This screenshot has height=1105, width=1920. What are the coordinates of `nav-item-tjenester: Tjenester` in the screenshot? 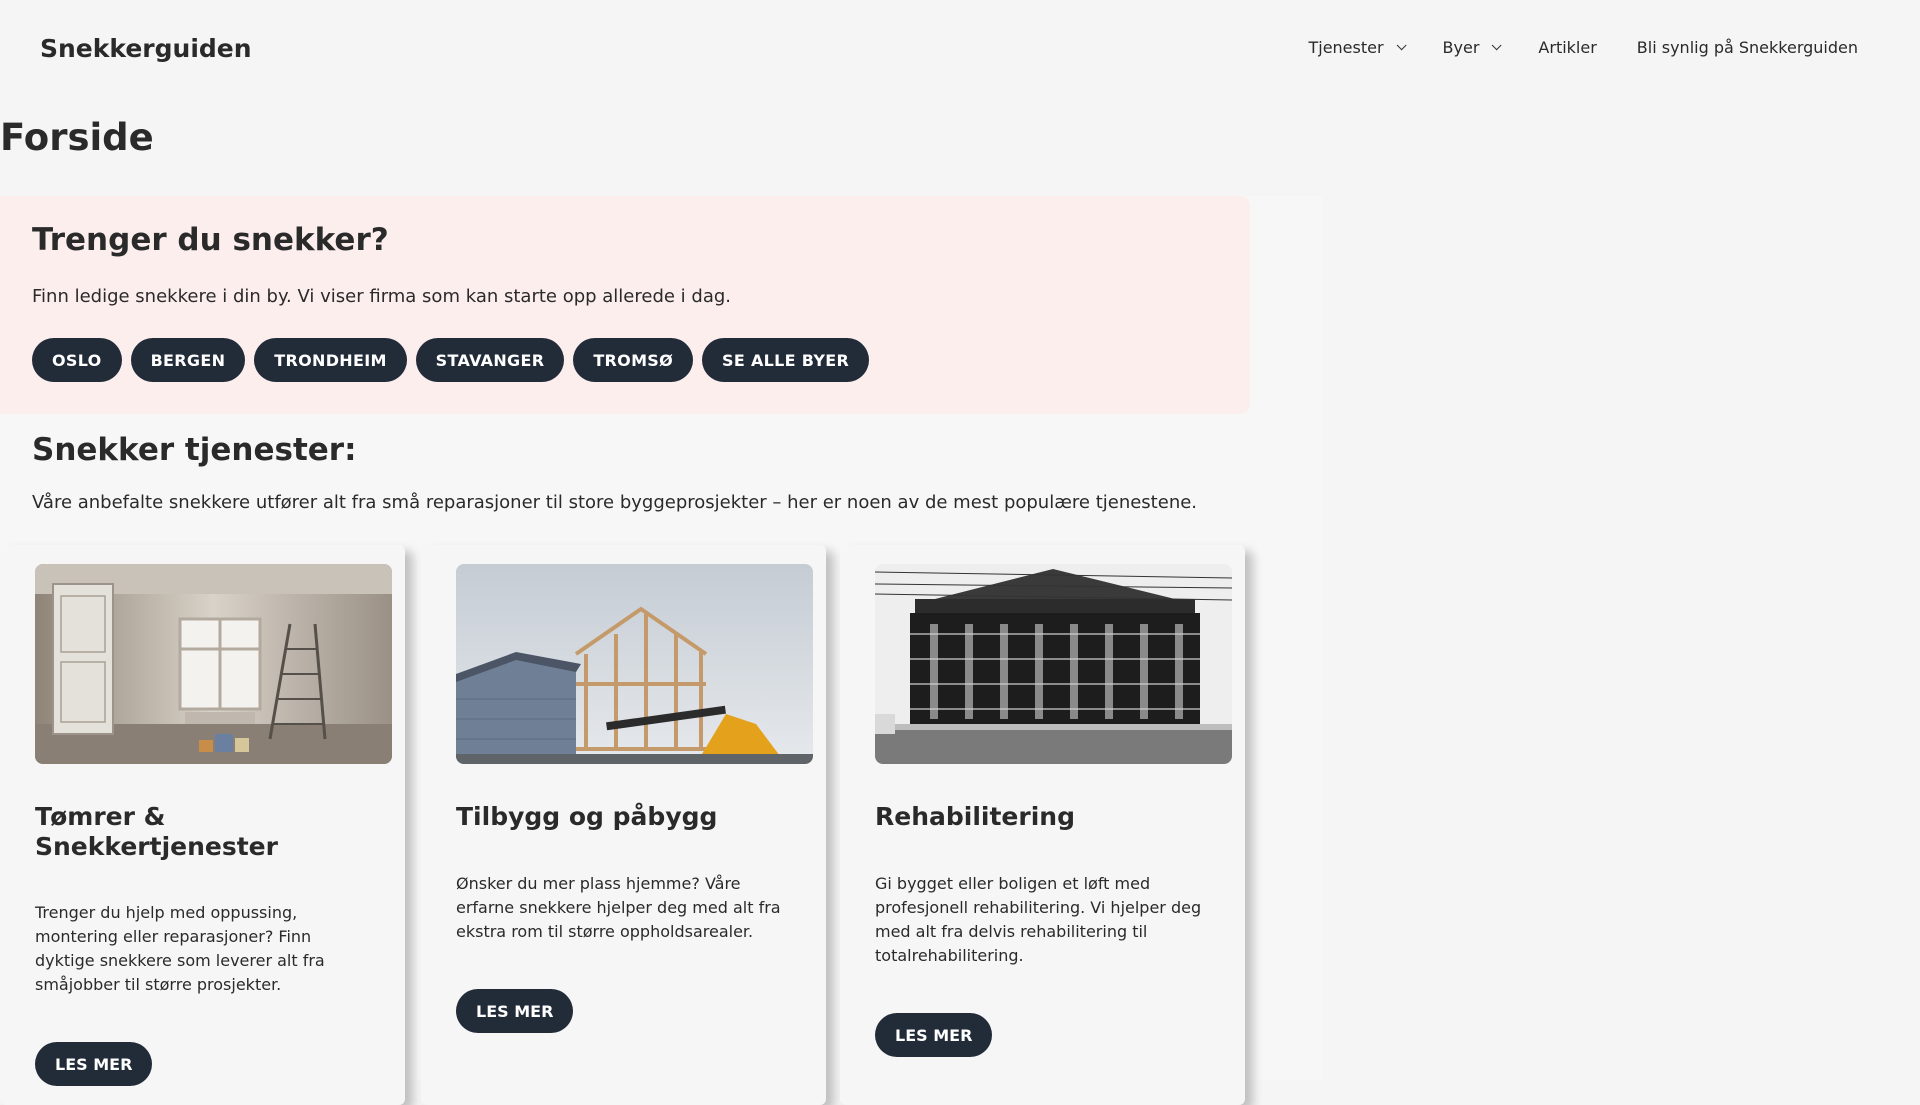 It's located at (1355, 47).